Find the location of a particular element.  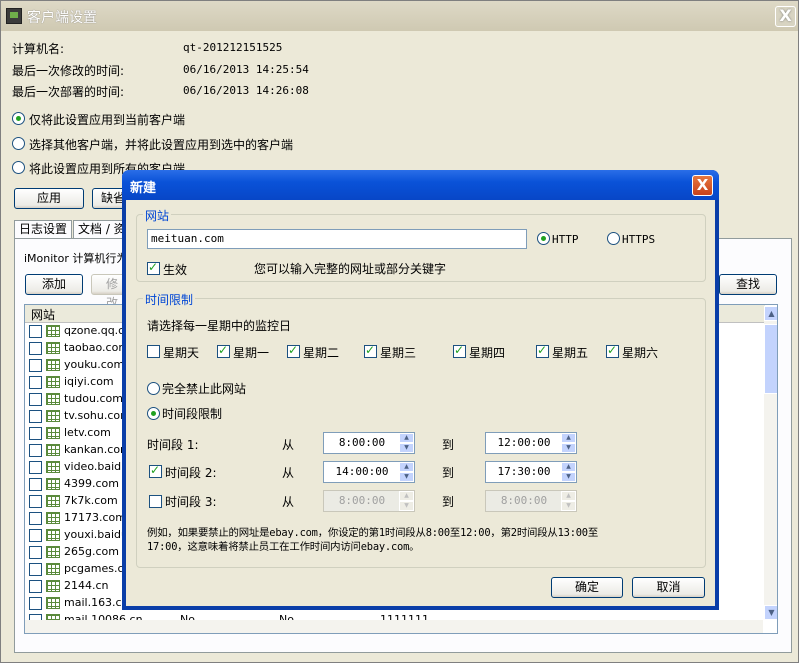

computer-name-label: 计算机名: is located at coordinates (38, 49).